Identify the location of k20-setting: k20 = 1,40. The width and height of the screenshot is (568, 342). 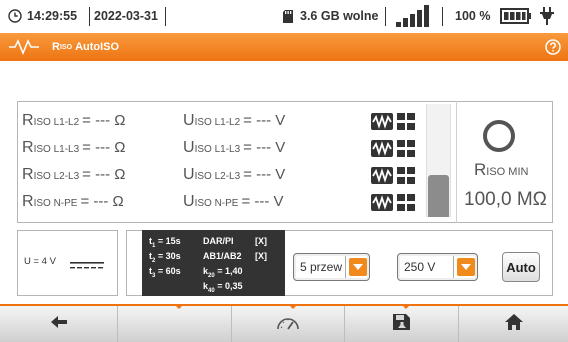
(223, 272).